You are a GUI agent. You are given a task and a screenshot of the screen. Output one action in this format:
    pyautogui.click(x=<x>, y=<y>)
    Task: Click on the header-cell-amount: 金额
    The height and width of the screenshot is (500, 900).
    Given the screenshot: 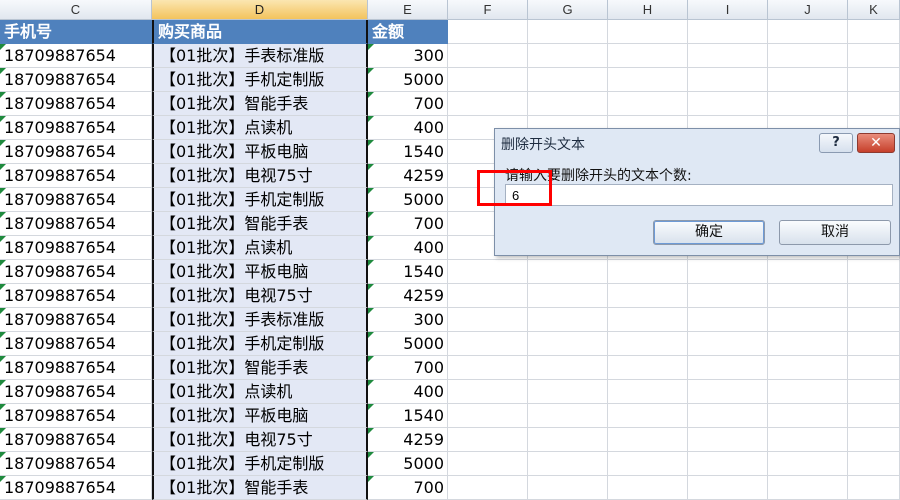 What is the action you would take?
    pyautogui.click(x=408, y=32)
    